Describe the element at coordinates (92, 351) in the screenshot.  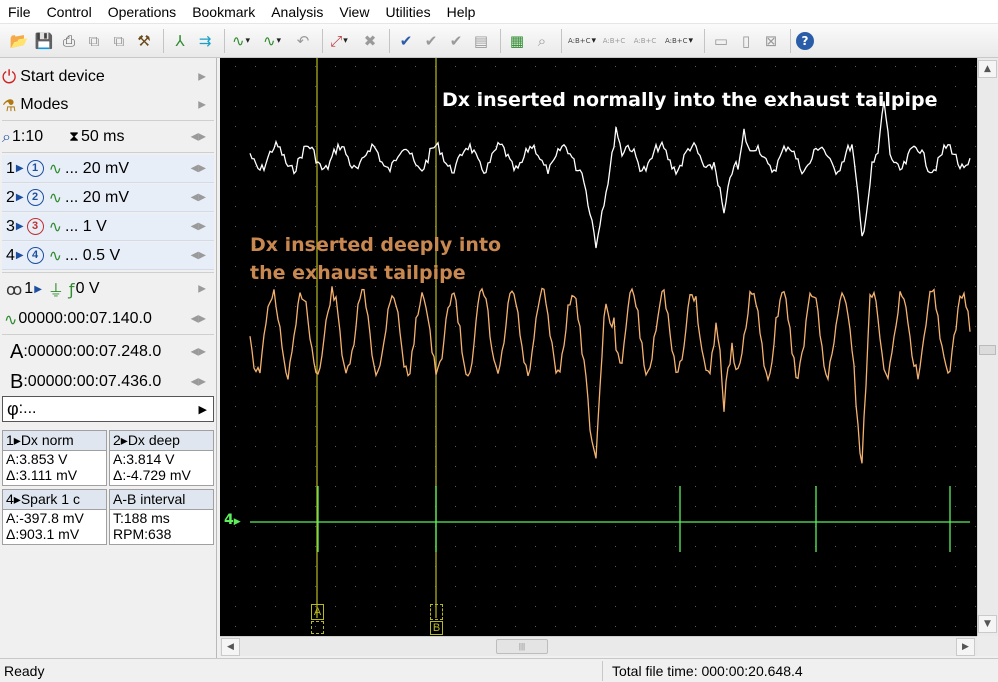
I see `cursor-a-value: :00000:00:07.248.0` at that location.